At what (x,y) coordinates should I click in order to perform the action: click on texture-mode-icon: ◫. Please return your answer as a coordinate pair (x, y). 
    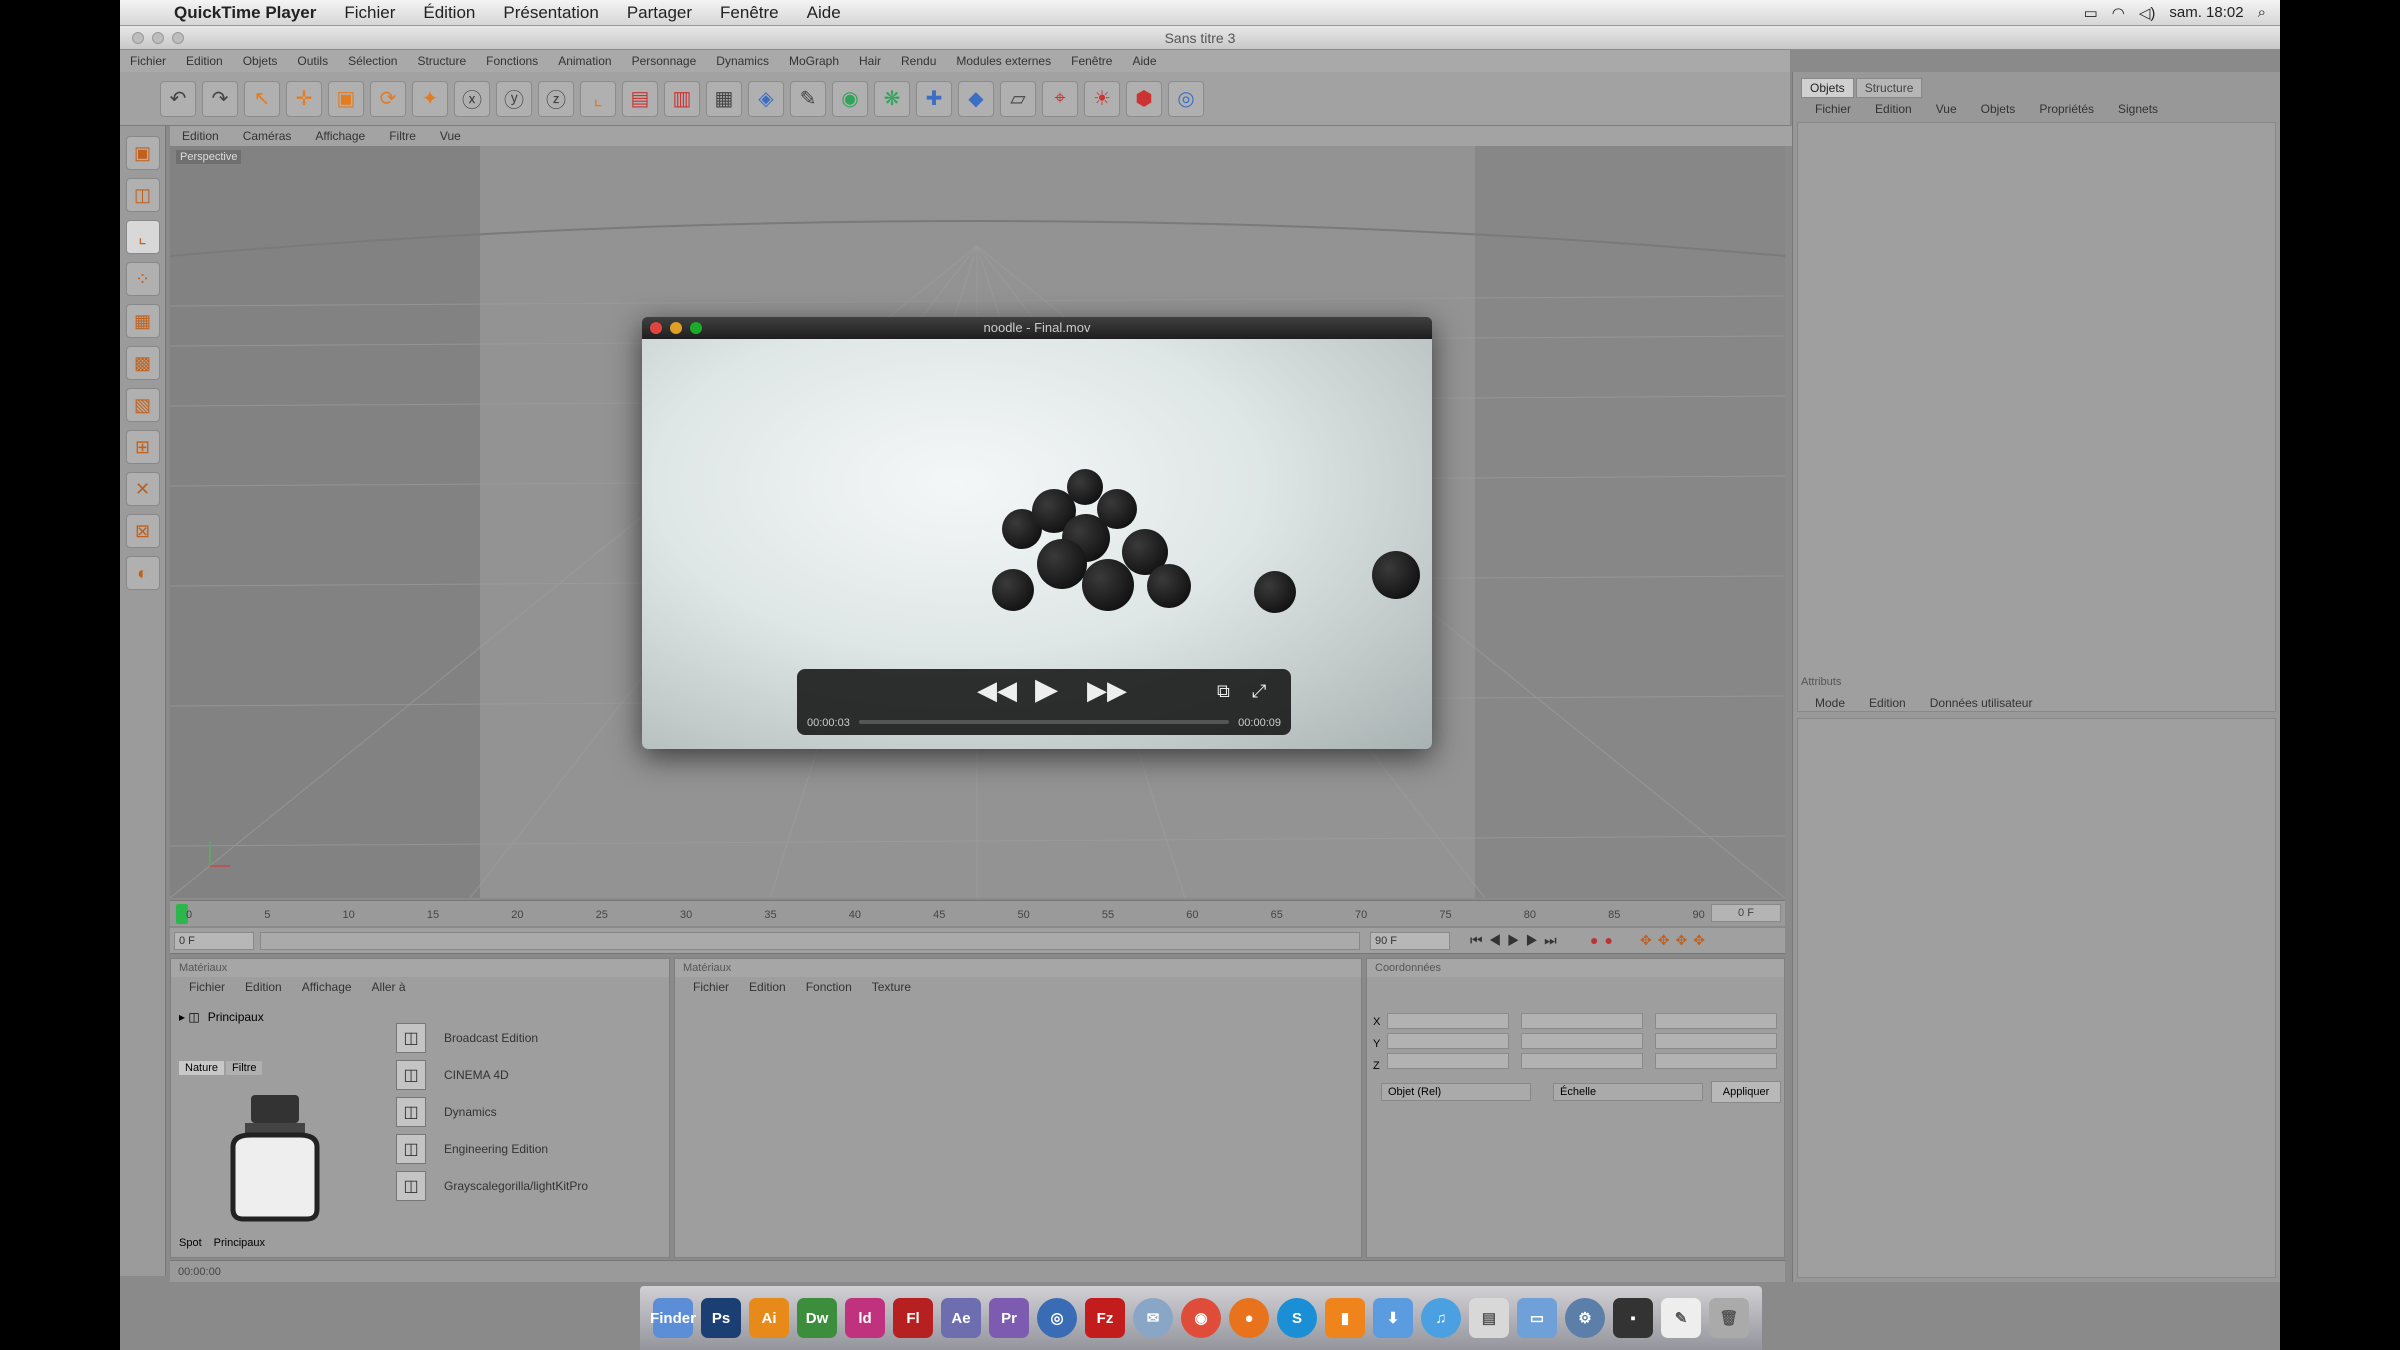
    Looking at the image, I should click on (142, 195).